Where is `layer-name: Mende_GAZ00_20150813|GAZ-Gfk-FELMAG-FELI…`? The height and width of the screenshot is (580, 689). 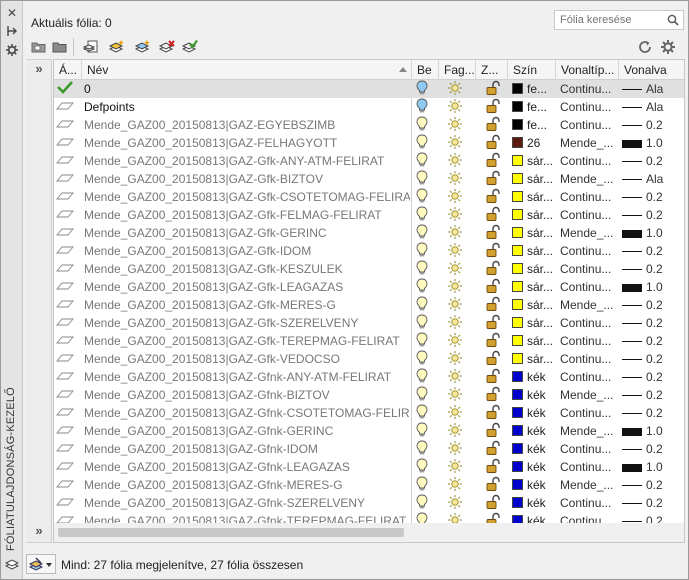
layer-name: Mende_GAZ00_20150813|GAZ-Gfk-FELMAG-FELI… is located at coordinates (247, 215).